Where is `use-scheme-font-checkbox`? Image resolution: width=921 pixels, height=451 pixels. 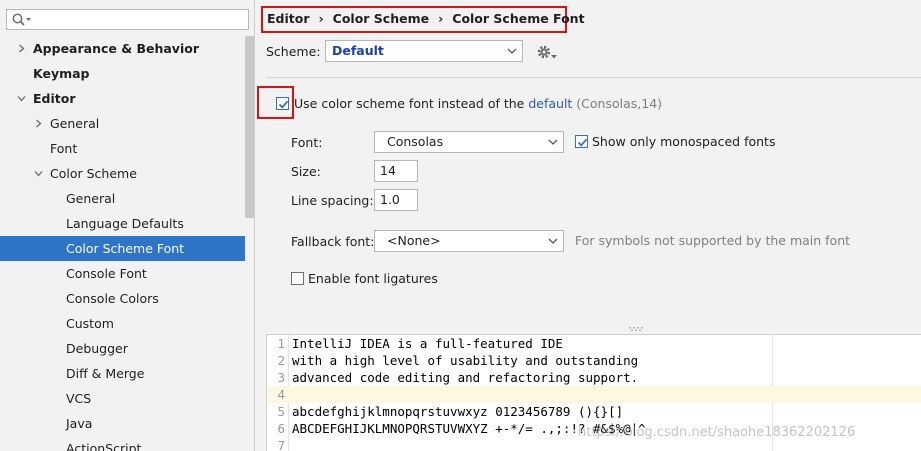
use-scheme-font-checkbox is located at coordinates (282, 103).